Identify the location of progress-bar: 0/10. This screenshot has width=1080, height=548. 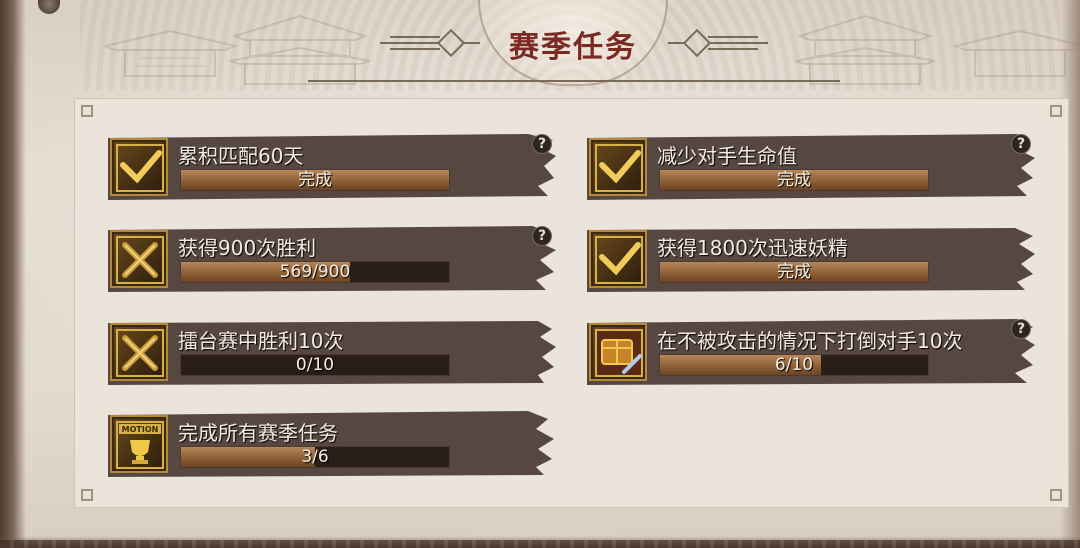
(315, 365).